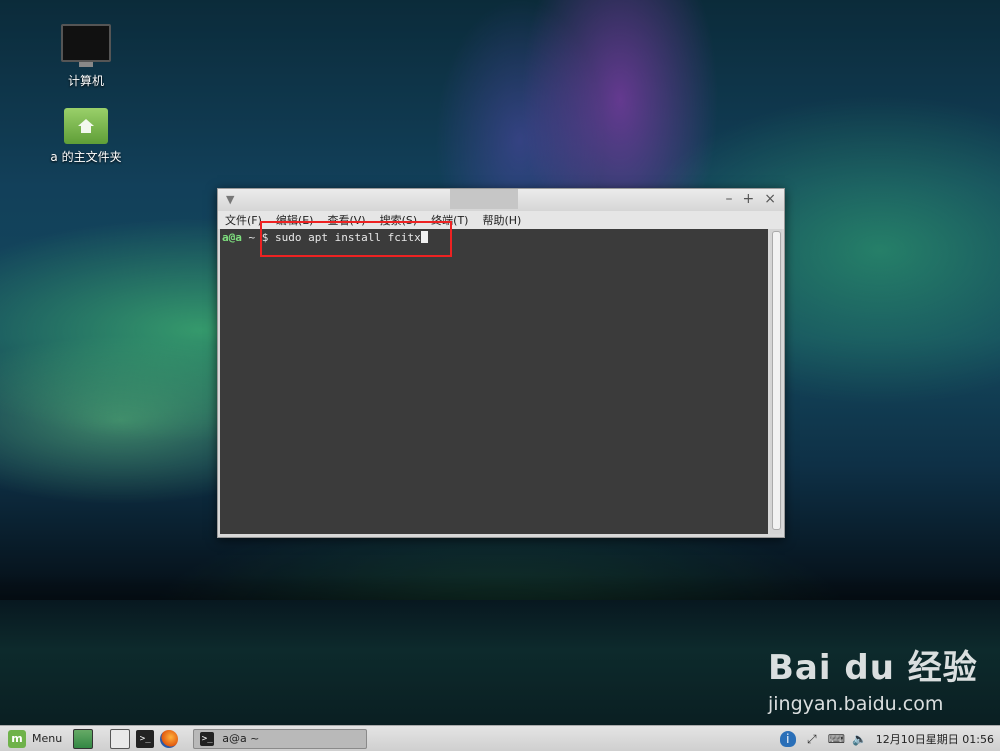 This screenshot has height=751, width=1000. I want to click on menu-file: 文件(F), so click(243, 220).